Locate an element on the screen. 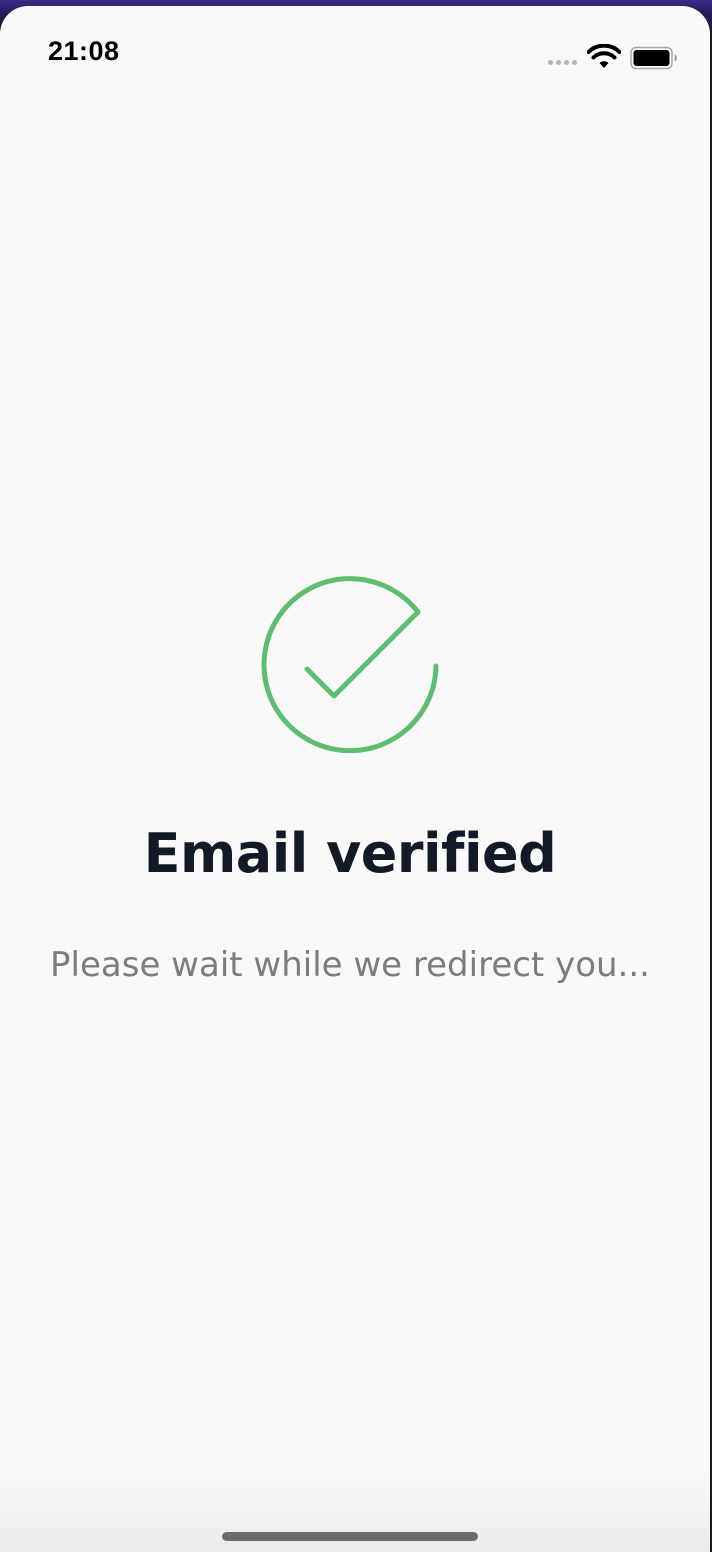 The height and width of the screenshot is (1552, 712). wifi-icon is located at coordinates (604, 56).